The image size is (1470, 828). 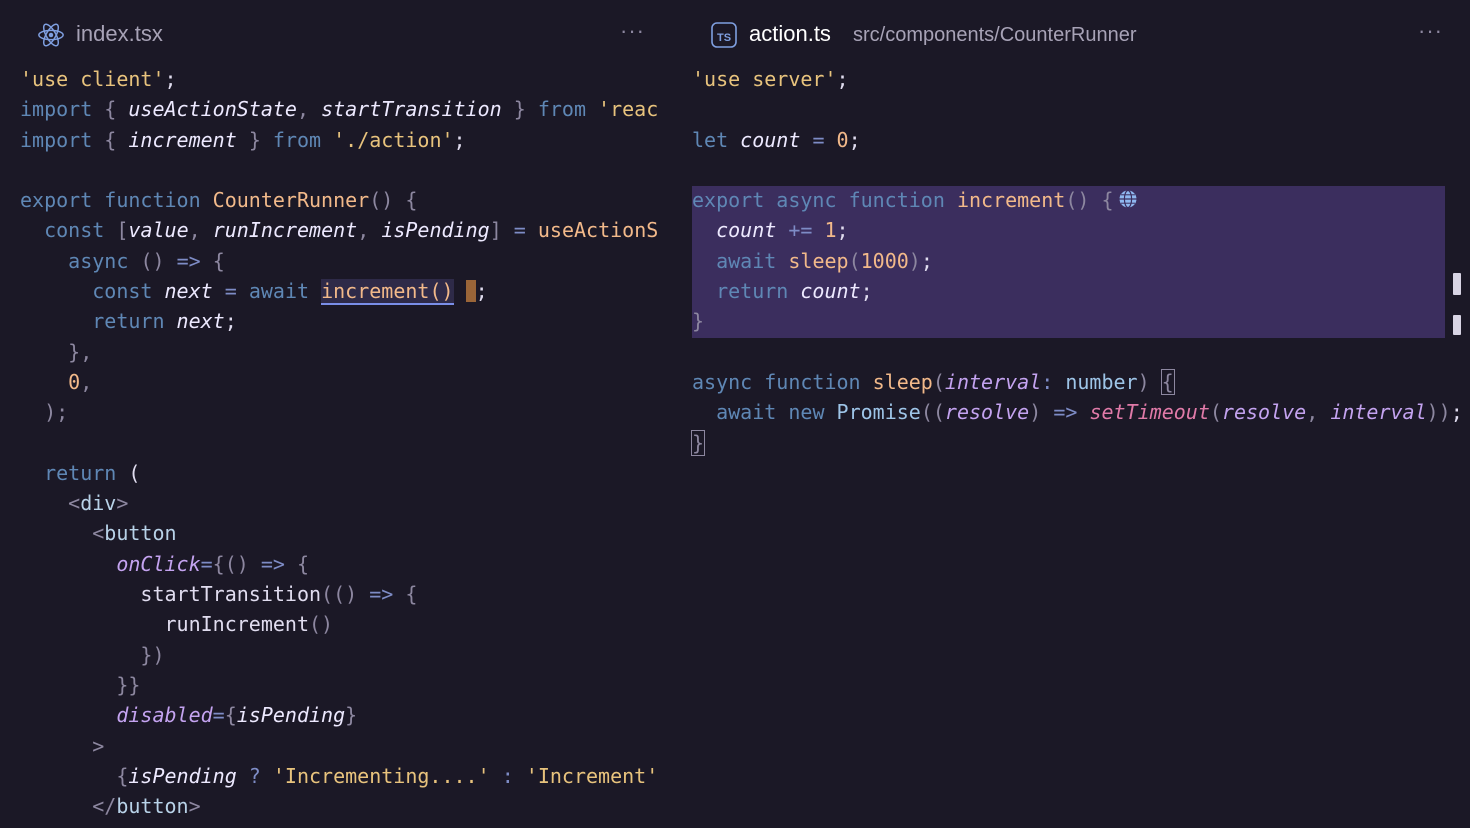 I want to click on code-line: }), so click(x=340, y=655).